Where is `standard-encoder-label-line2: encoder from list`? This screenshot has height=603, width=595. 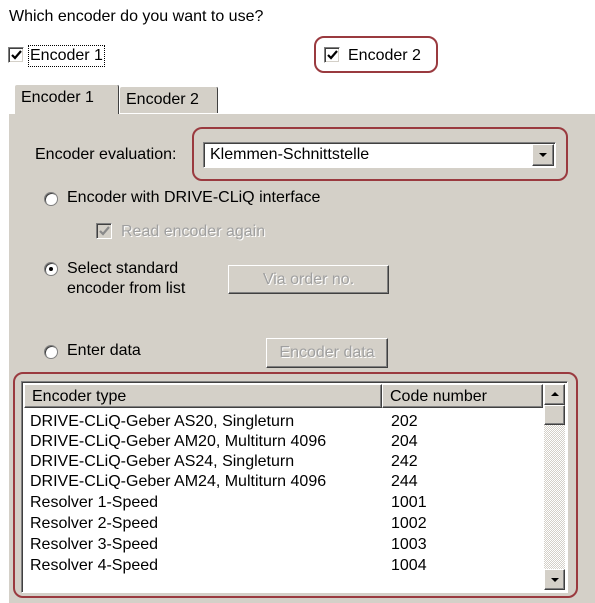
standard-encoder-label-line2: encoder from list is located at coordinates (126, 288).